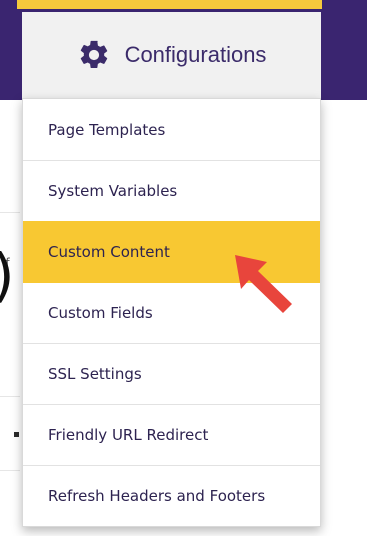  I want to click on configurations-label: Configurations, so click(195, 54).